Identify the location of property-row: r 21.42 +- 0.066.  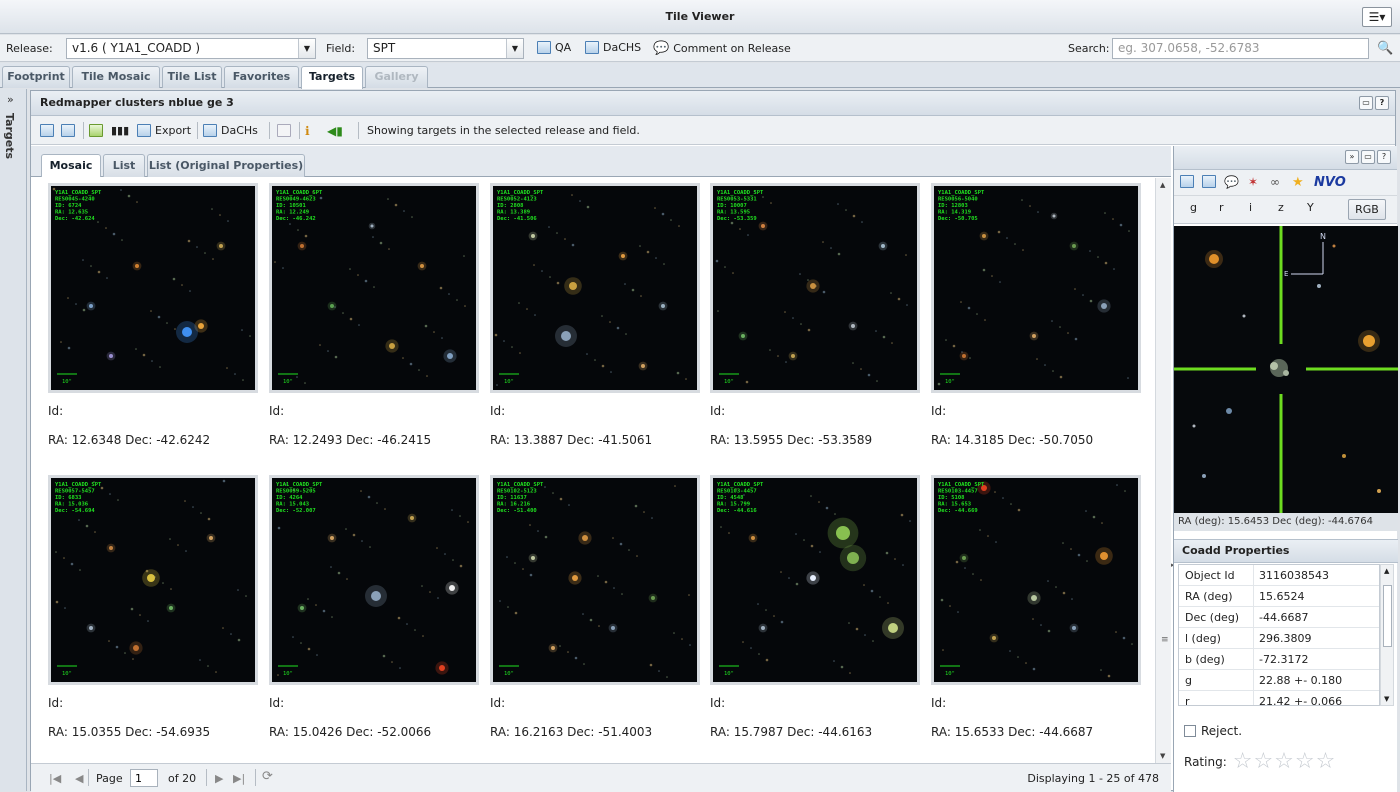
(1279, 698).